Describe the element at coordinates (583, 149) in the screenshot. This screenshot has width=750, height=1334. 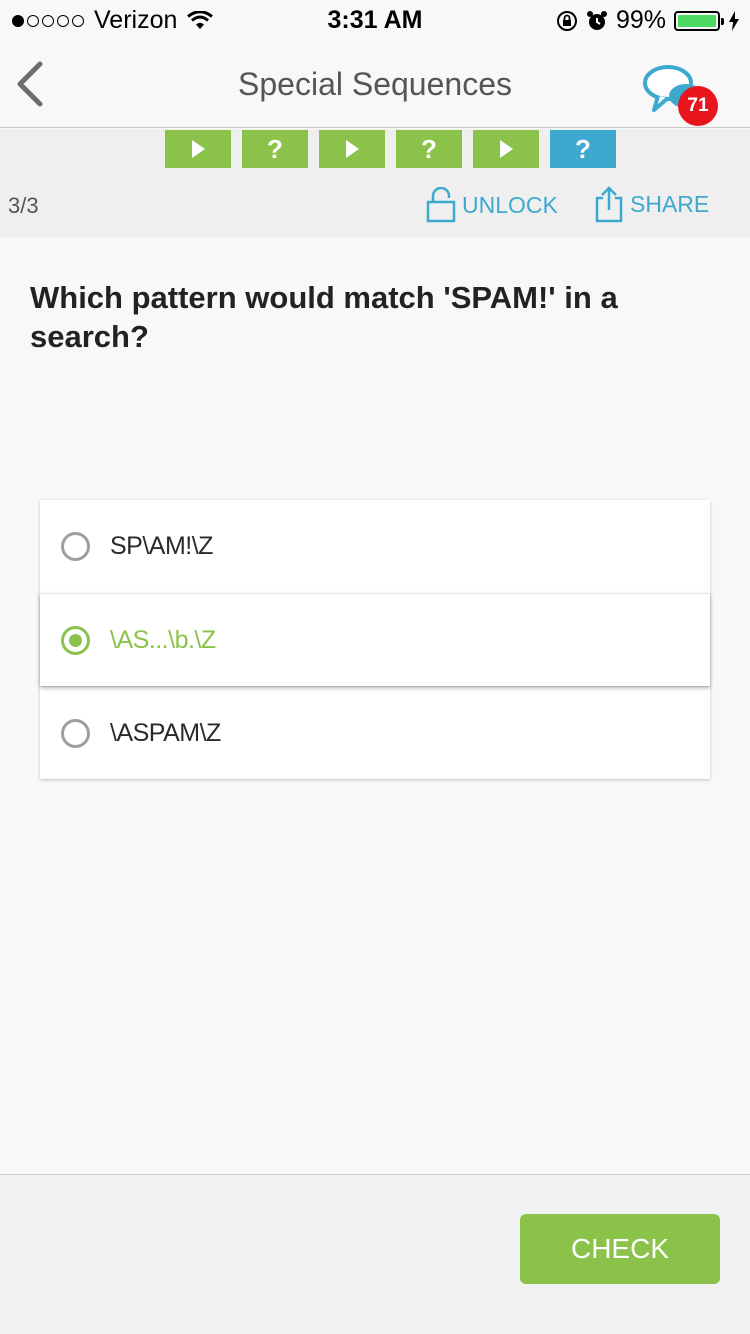
I see `step-quiz-current: ?` at that location.